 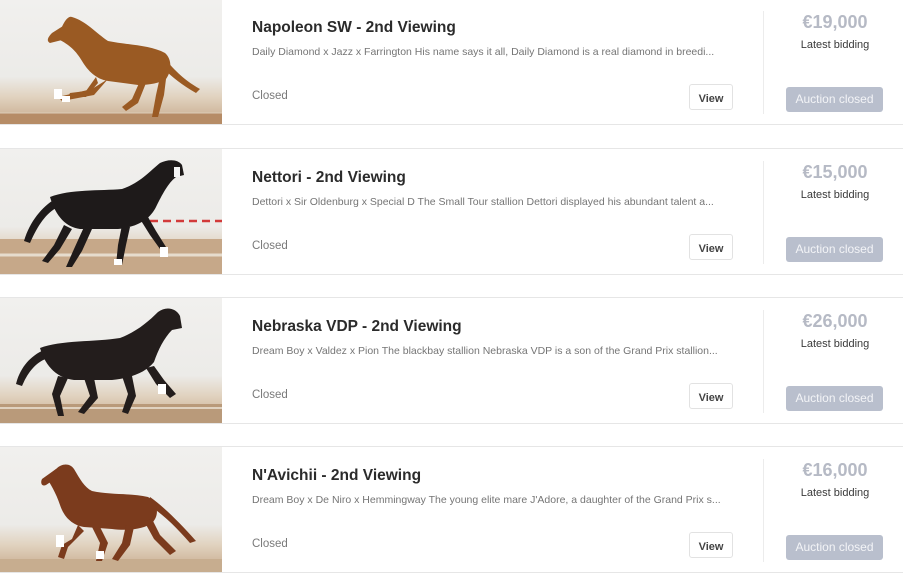 I want to click on auction-title: Nebraska VDP - 2nd Viewing, so click(x=357, y=327).